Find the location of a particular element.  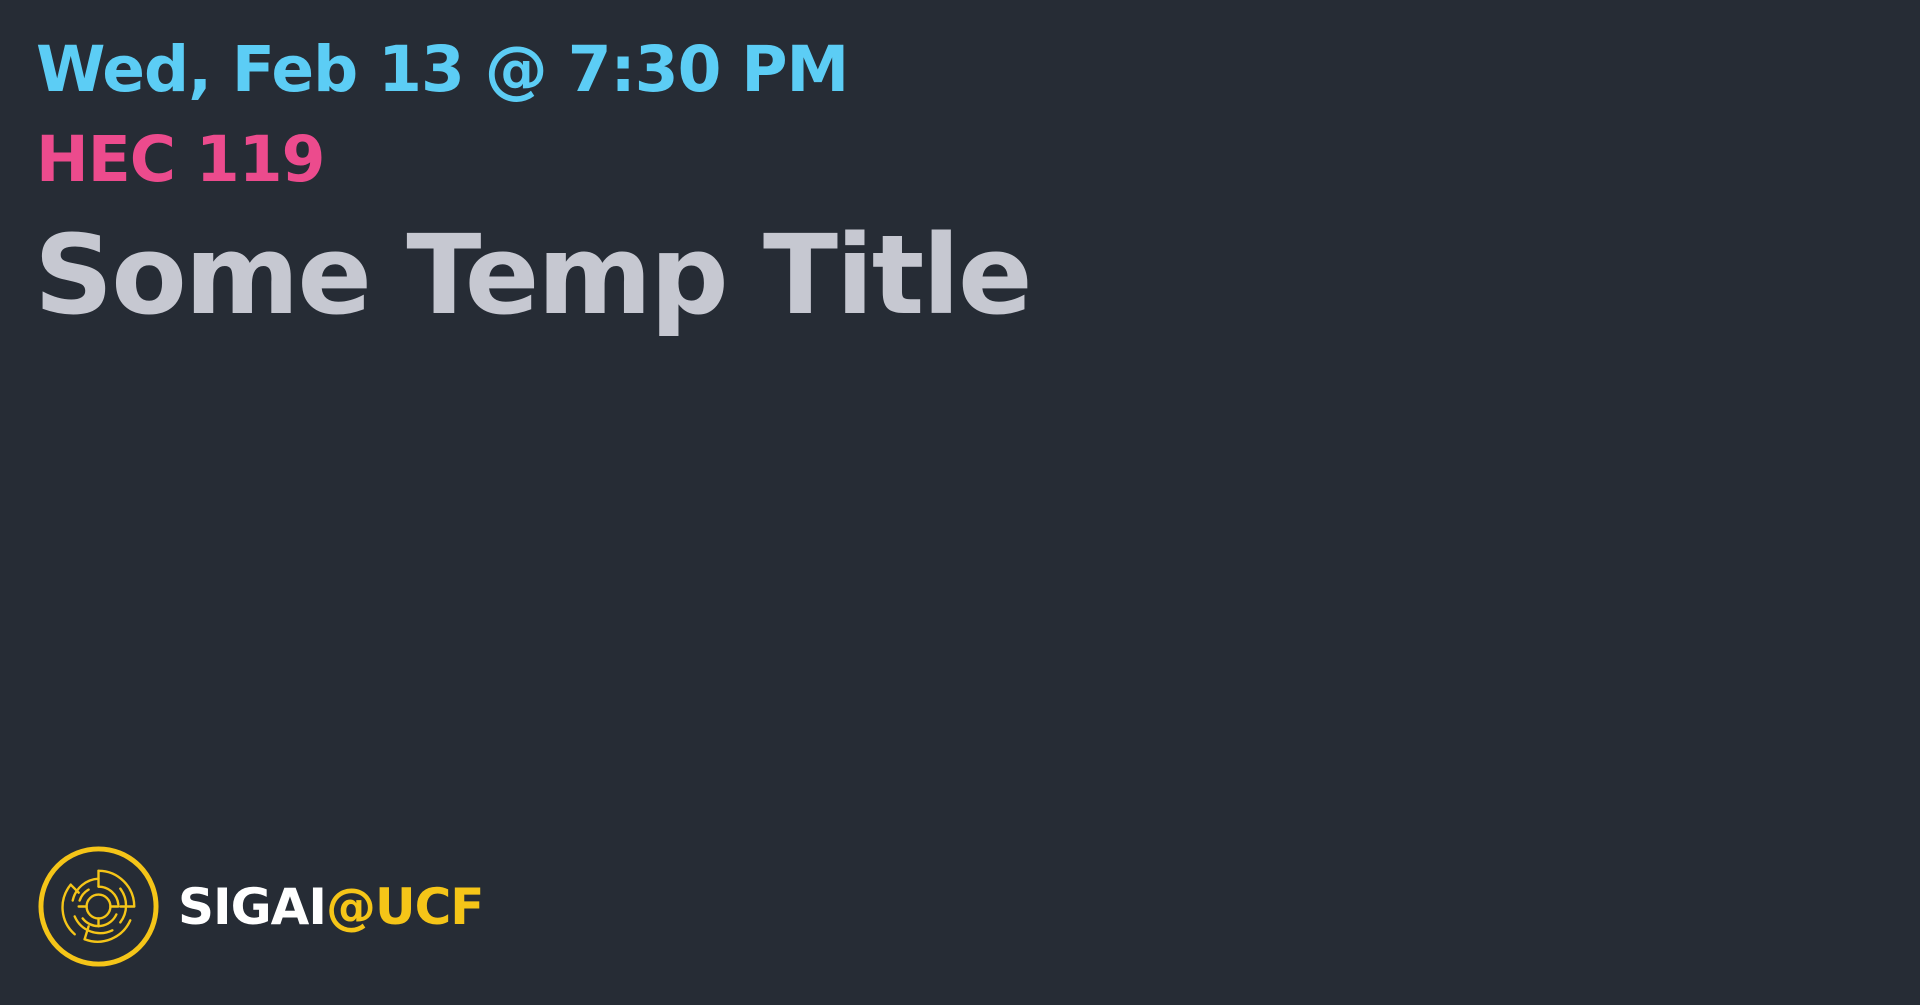

event-datetime: Wed, Feb 13 @ 7:30 PM is located at coordinates (442, 69).